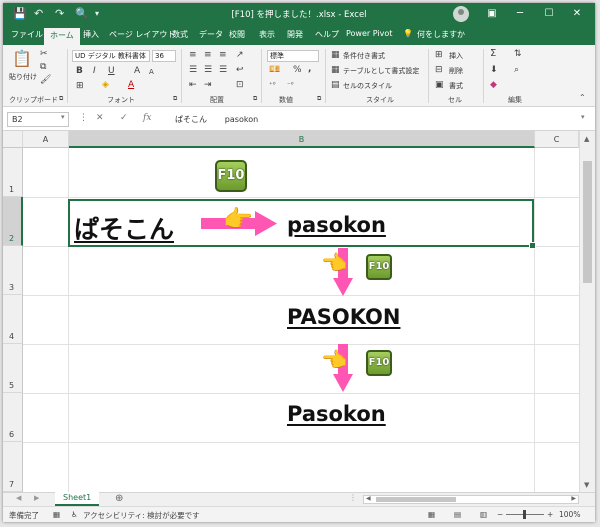  I want to click on number-format-select: 標準, so click(293, 56).